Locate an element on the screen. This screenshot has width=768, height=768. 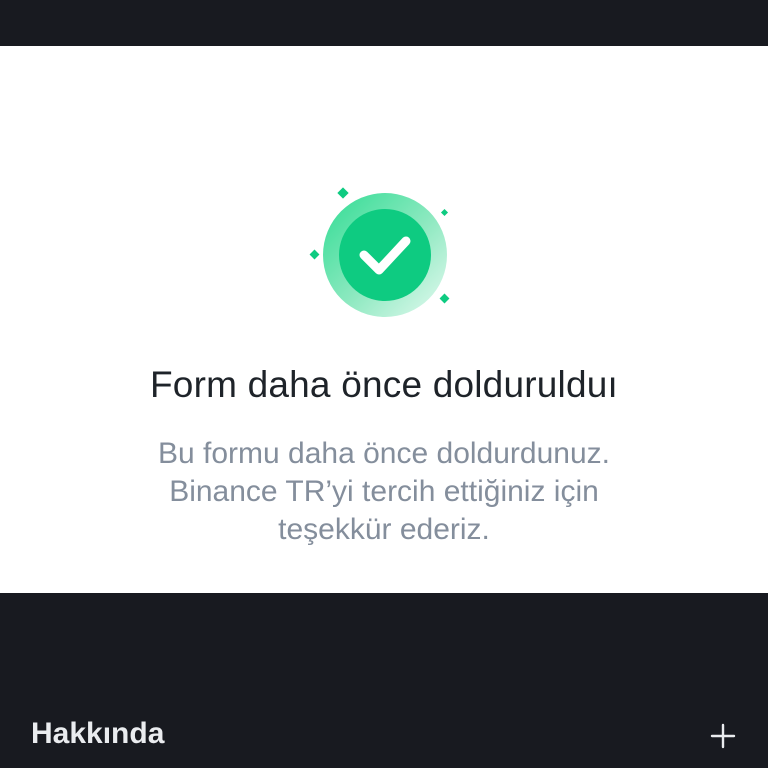
status-title: Form daha önce doldurulduı is located at coordinates (384, 384).